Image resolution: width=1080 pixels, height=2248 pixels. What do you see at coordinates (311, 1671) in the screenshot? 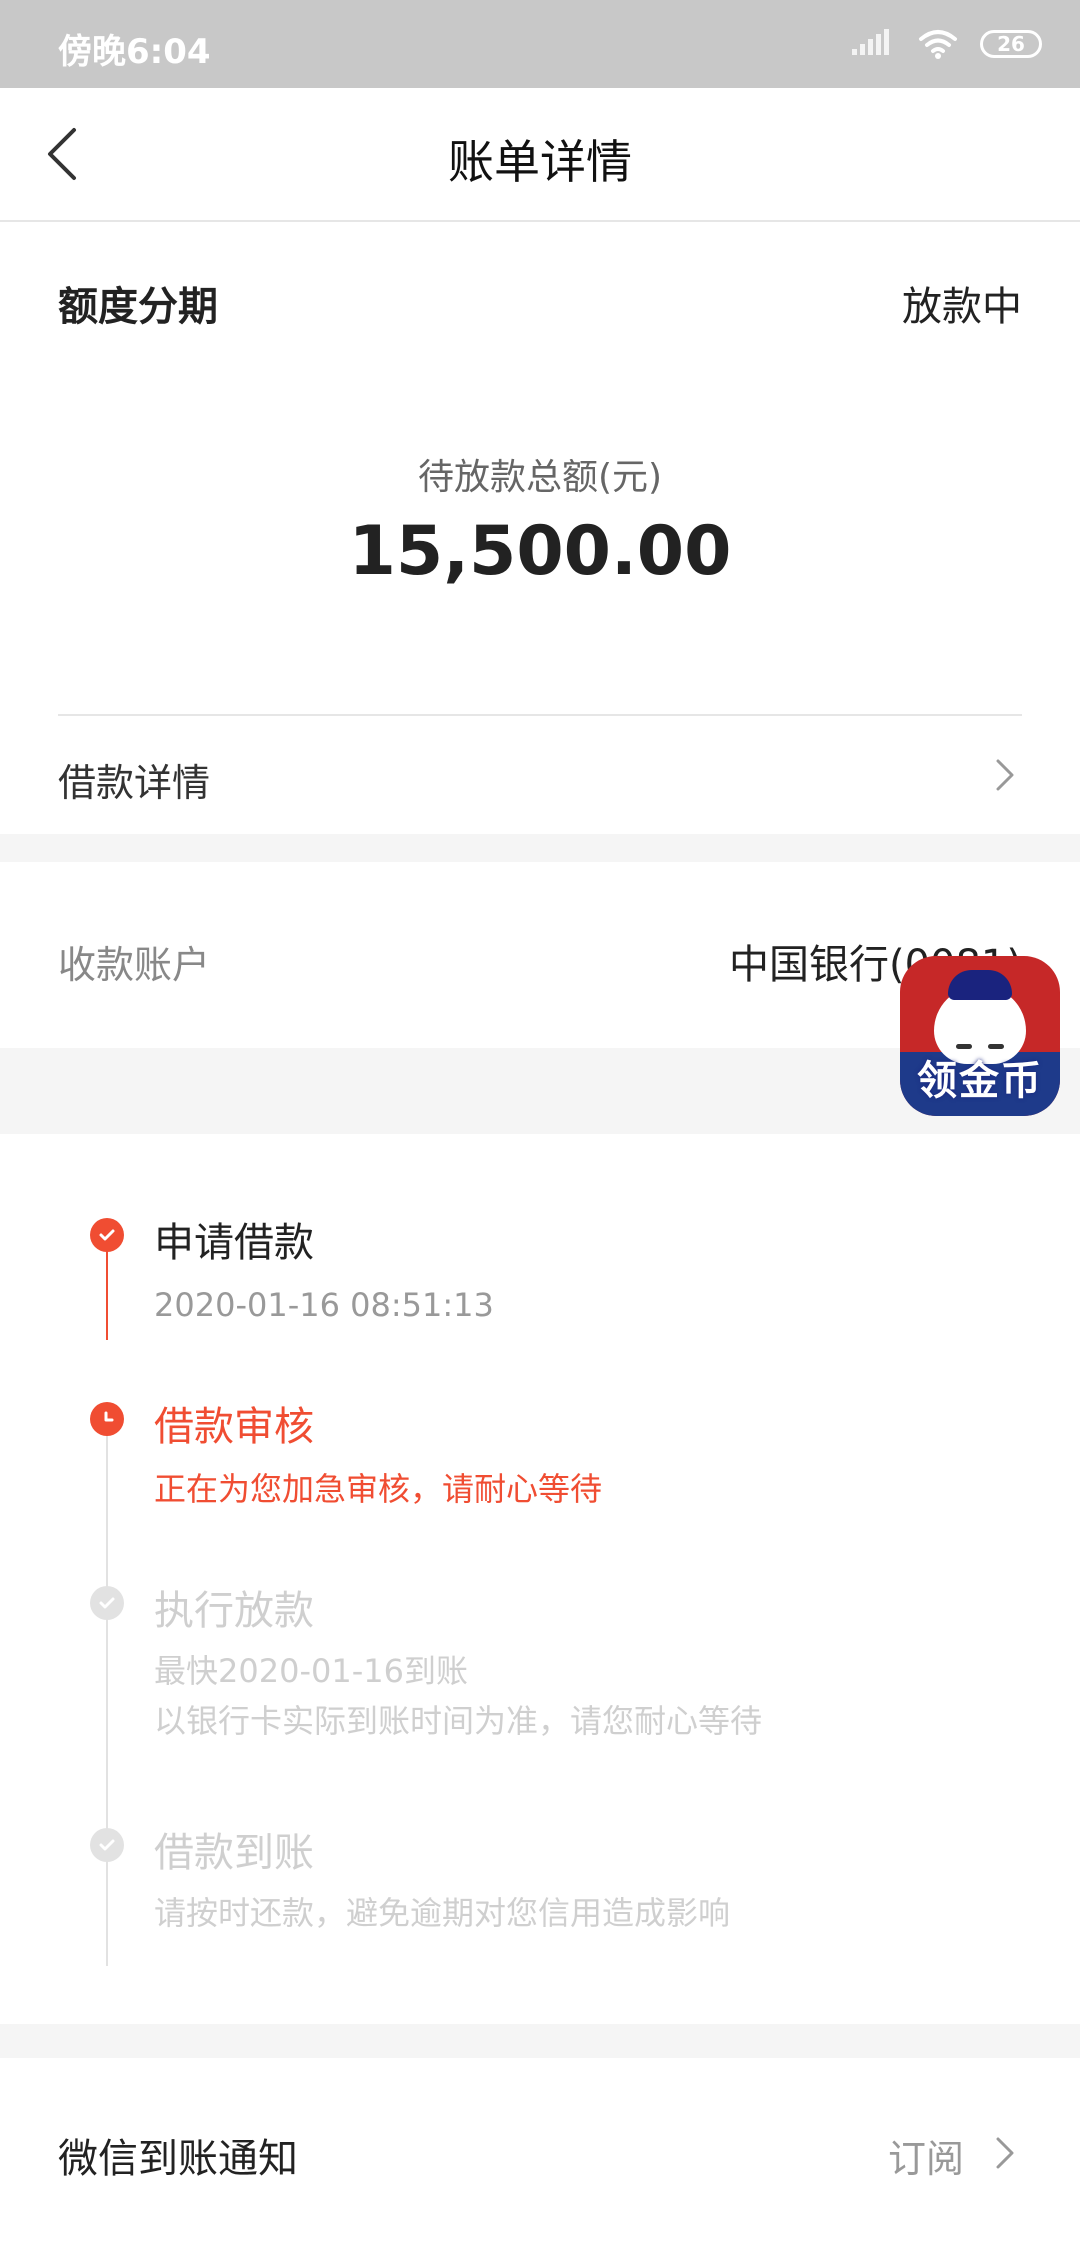
I see `step-subtitle: 最快2020-01-16到账` at bounding box center [311, 1671].